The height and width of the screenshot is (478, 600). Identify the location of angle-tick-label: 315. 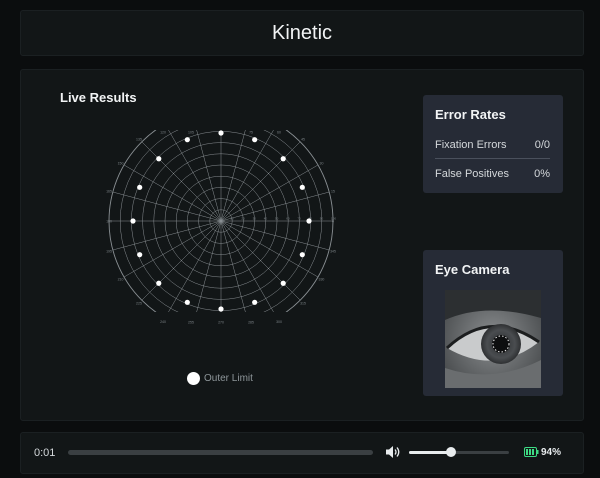
(303, 304).